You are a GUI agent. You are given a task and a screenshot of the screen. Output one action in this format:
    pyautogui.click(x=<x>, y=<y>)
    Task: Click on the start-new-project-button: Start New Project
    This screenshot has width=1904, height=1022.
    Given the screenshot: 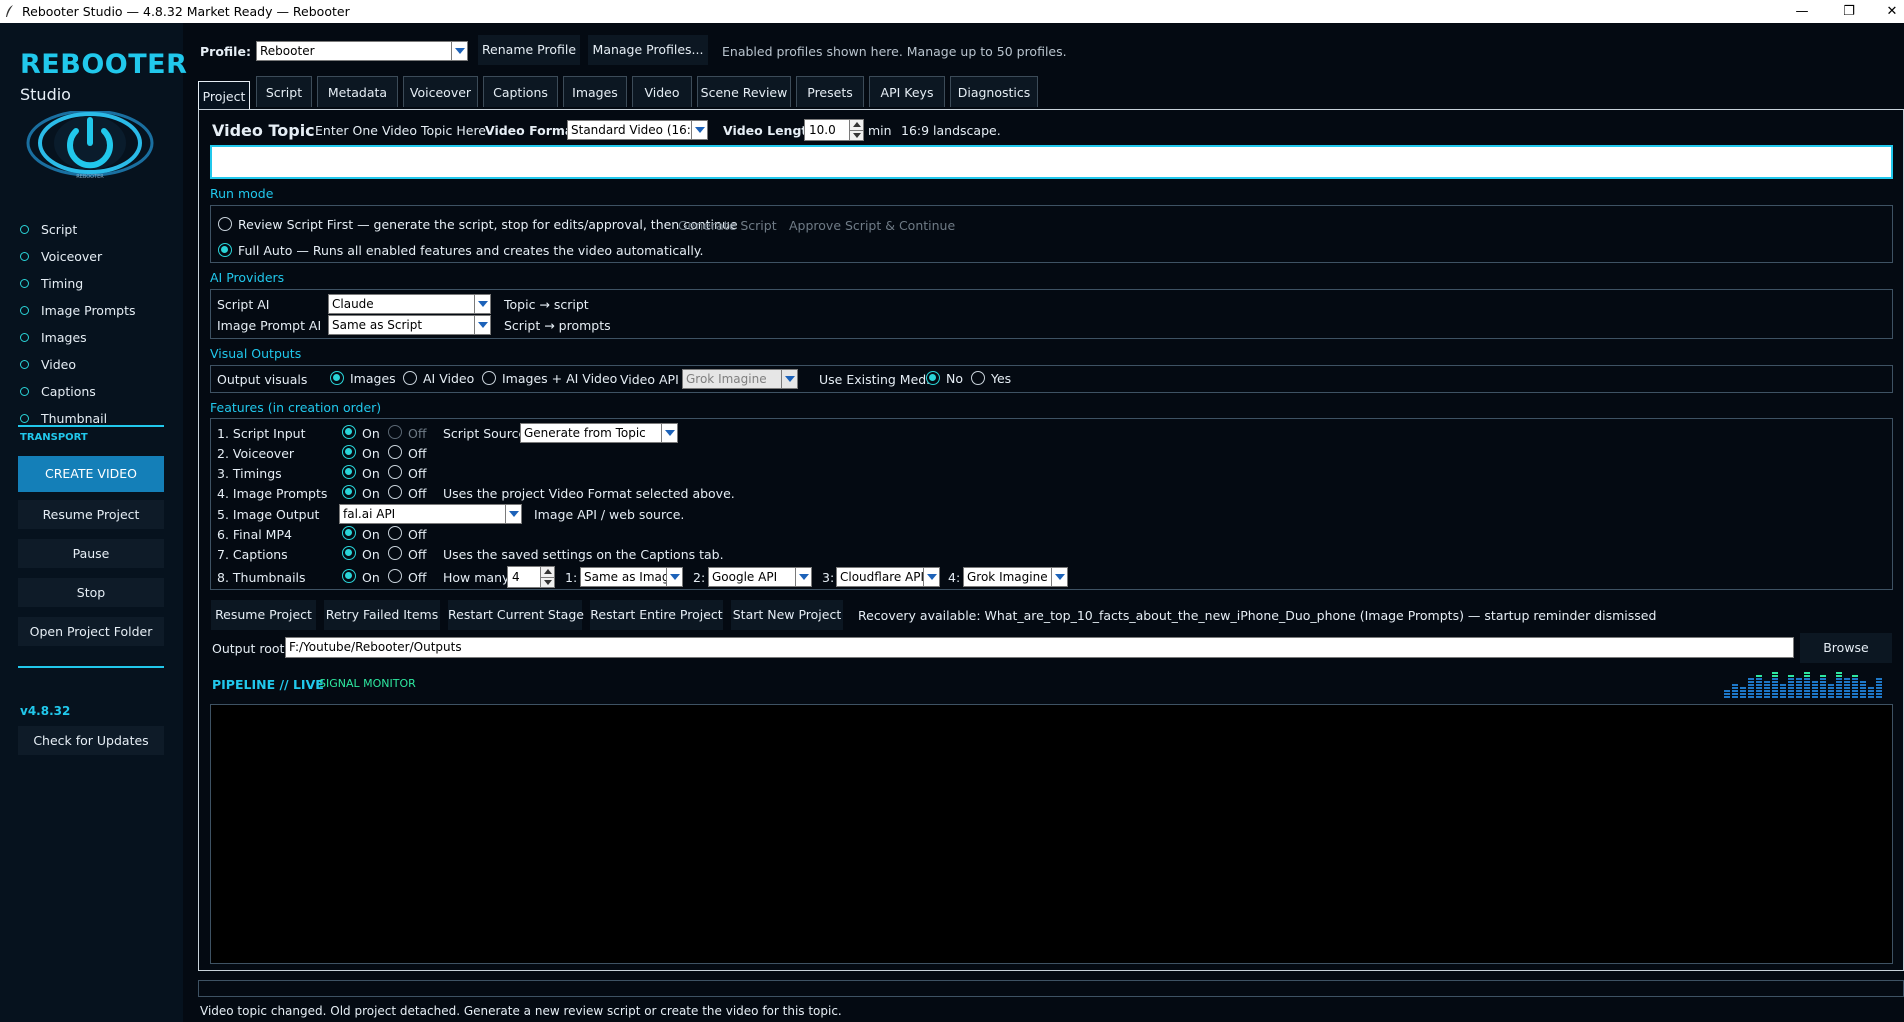 What is the action you would take?
    pyautogui.click(x=787, y=615)
    